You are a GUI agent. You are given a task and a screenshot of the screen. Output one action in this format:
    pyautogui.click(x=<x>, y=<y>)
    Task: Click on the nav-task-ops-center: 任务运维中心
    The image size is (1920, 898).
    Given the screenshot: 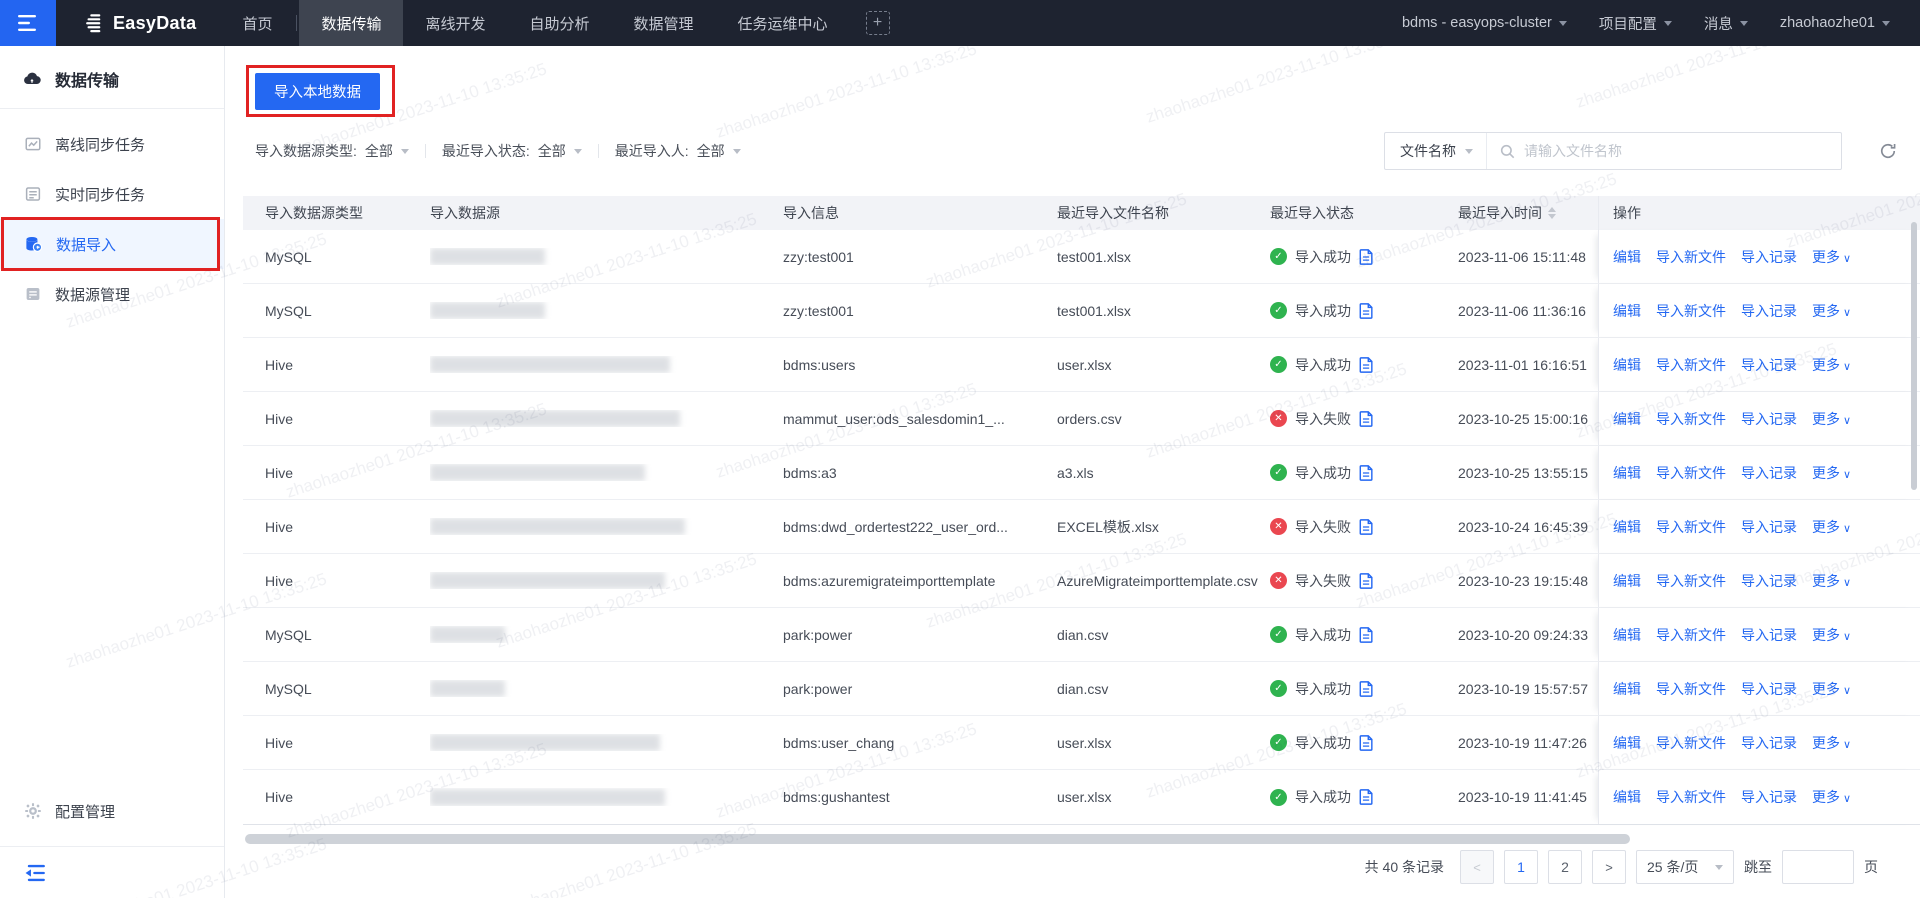 What is the action you would take?
    pyautogui.click(x=783, y=23)
    